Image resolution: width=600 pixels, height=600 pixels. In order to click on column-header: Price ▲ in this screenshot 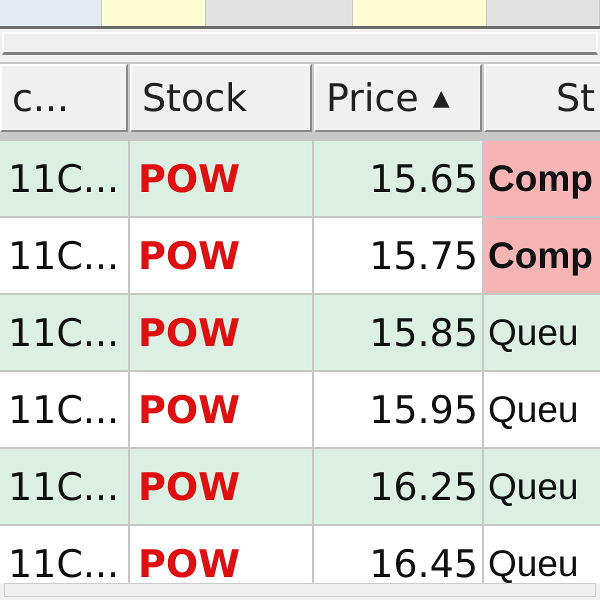, I will do `click(398, 98)`.